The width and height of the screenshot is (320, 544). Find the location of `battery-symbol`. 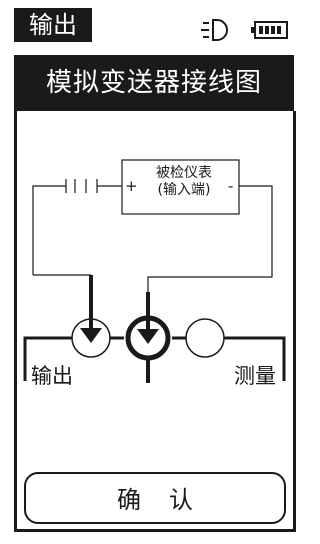

battery-symbol is located at coordinates (81, 186).